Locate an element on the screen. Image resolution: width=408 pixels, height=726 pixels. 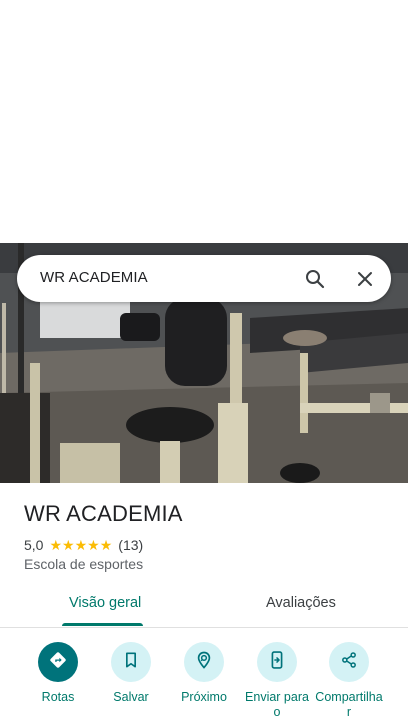
directions-button: Rotas is located at coordinates (58, 673).